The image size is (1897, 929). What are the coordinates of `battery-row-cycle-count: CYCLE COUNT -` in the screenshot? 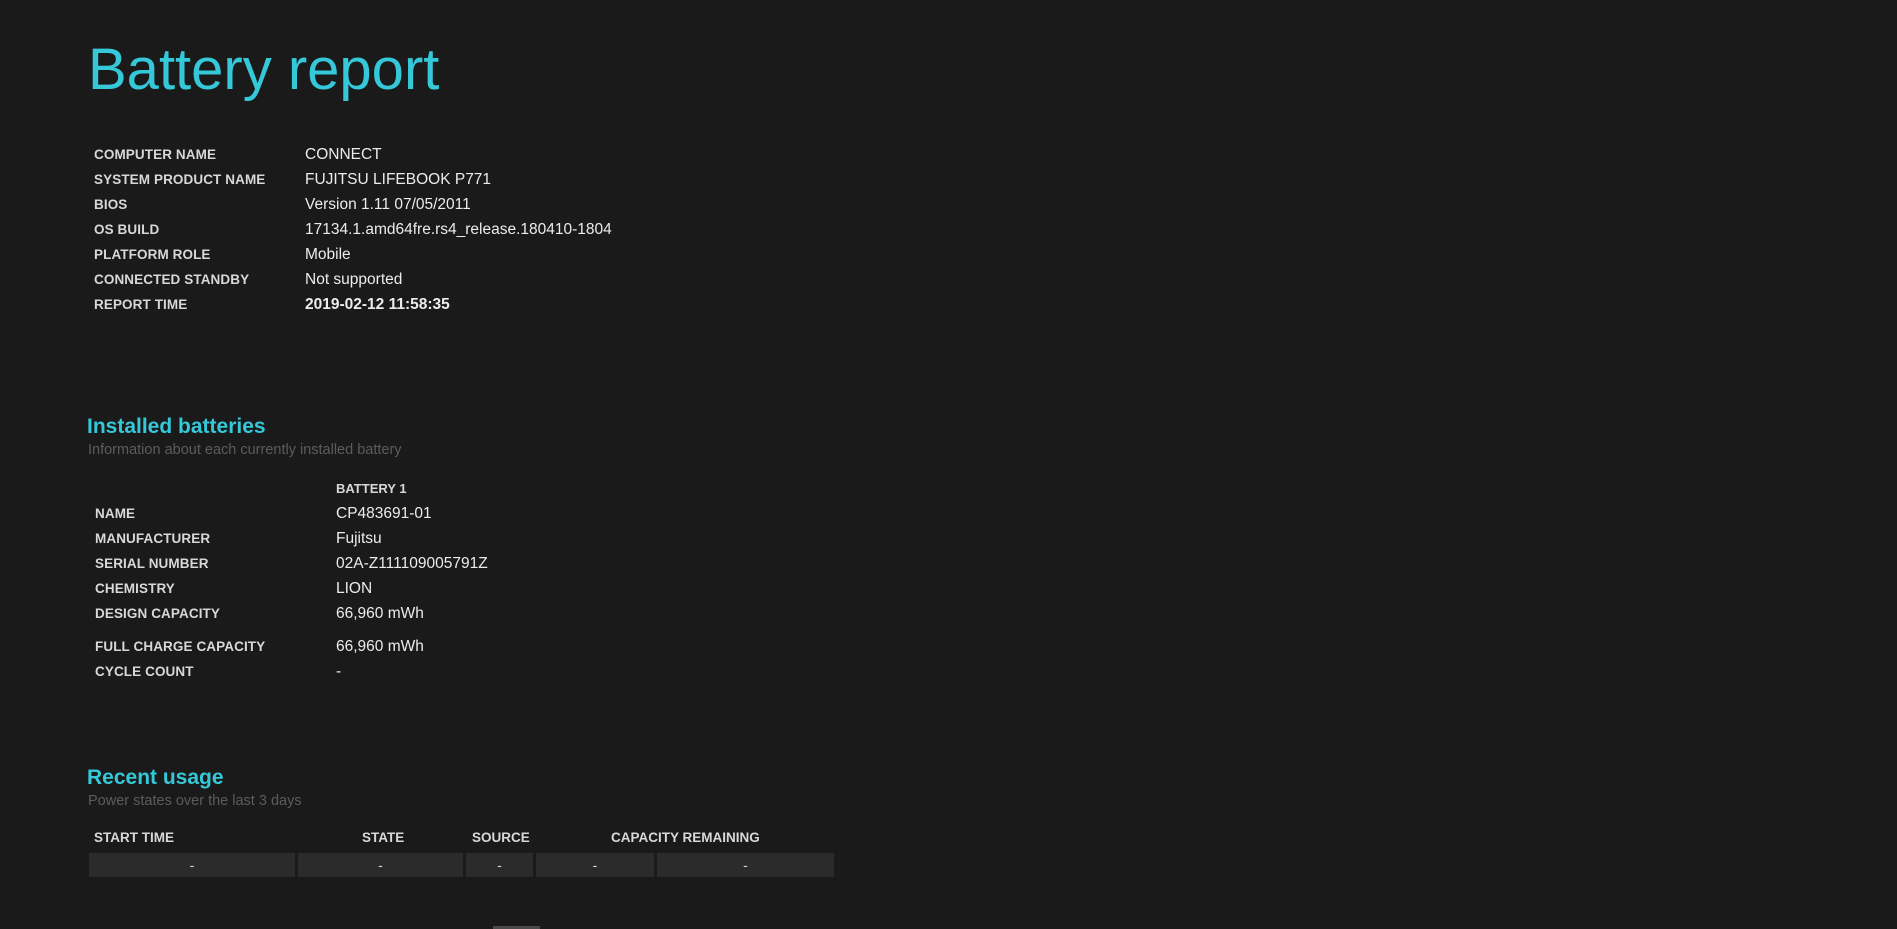 It's located at (291, 671).